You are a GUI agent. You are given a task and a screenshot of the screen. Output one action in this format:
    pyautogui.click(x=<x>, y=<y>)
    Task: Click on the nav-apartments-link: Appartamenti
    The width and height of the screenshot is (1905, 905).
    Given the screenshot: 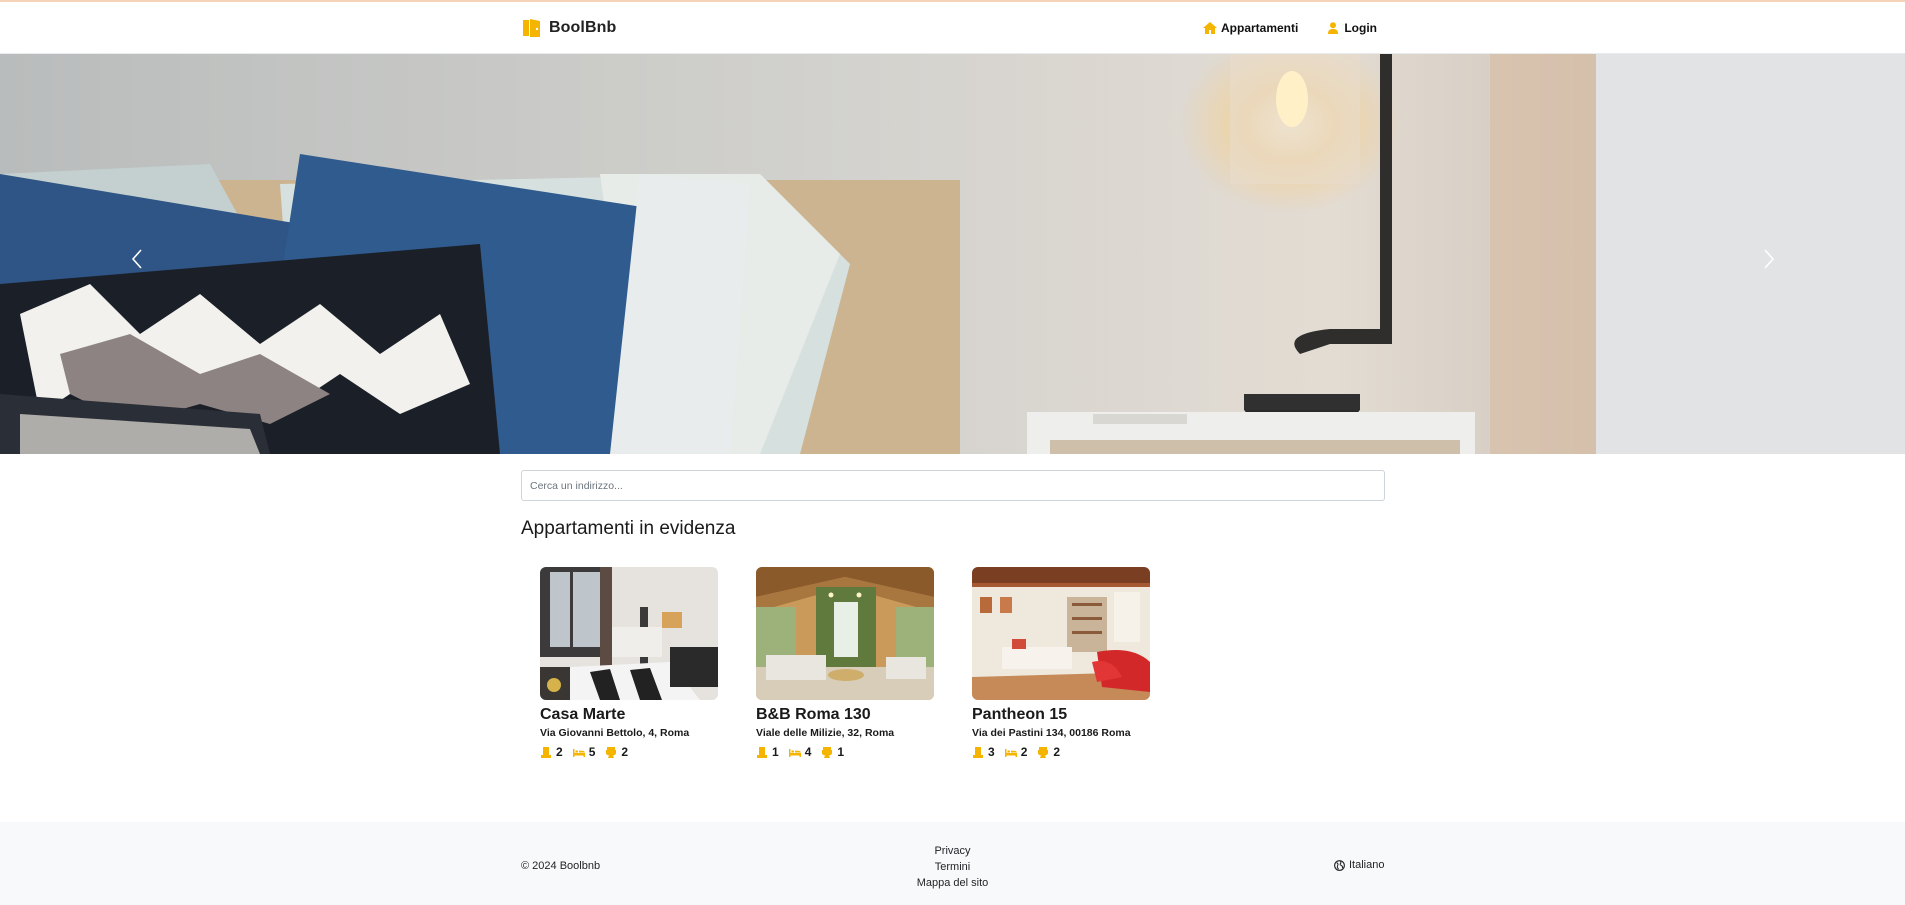 What is the action you would take?
    pyautogui.click(x=1250, y=28)
    